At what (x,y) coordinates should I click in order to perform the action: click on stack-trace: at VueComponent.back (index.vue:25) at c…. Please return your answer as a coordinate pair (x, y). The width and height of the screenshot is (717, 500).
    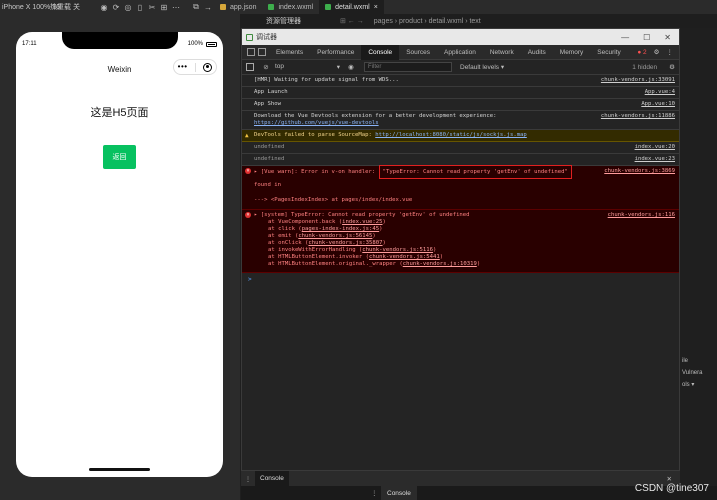
    Looking at the image, I should click on (464, 243).